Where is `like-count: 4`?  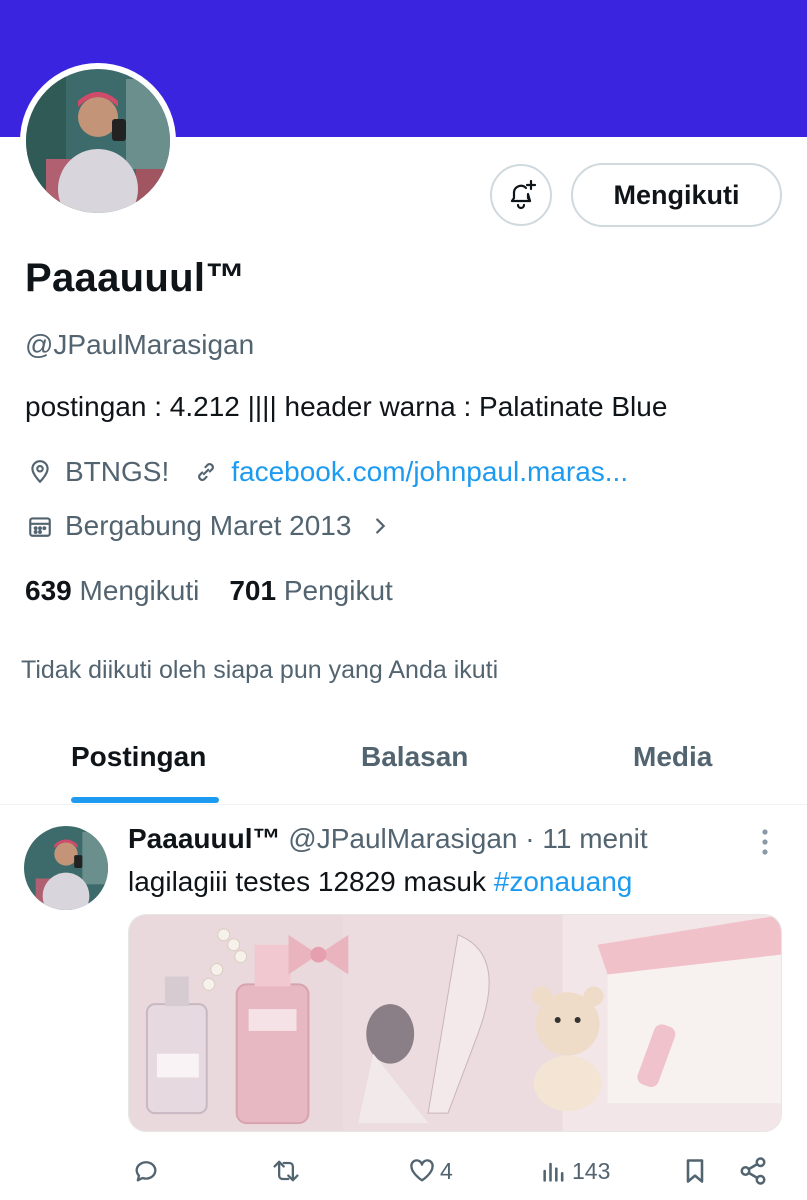 like-count: 4 is located at coordinates (446, 1170).